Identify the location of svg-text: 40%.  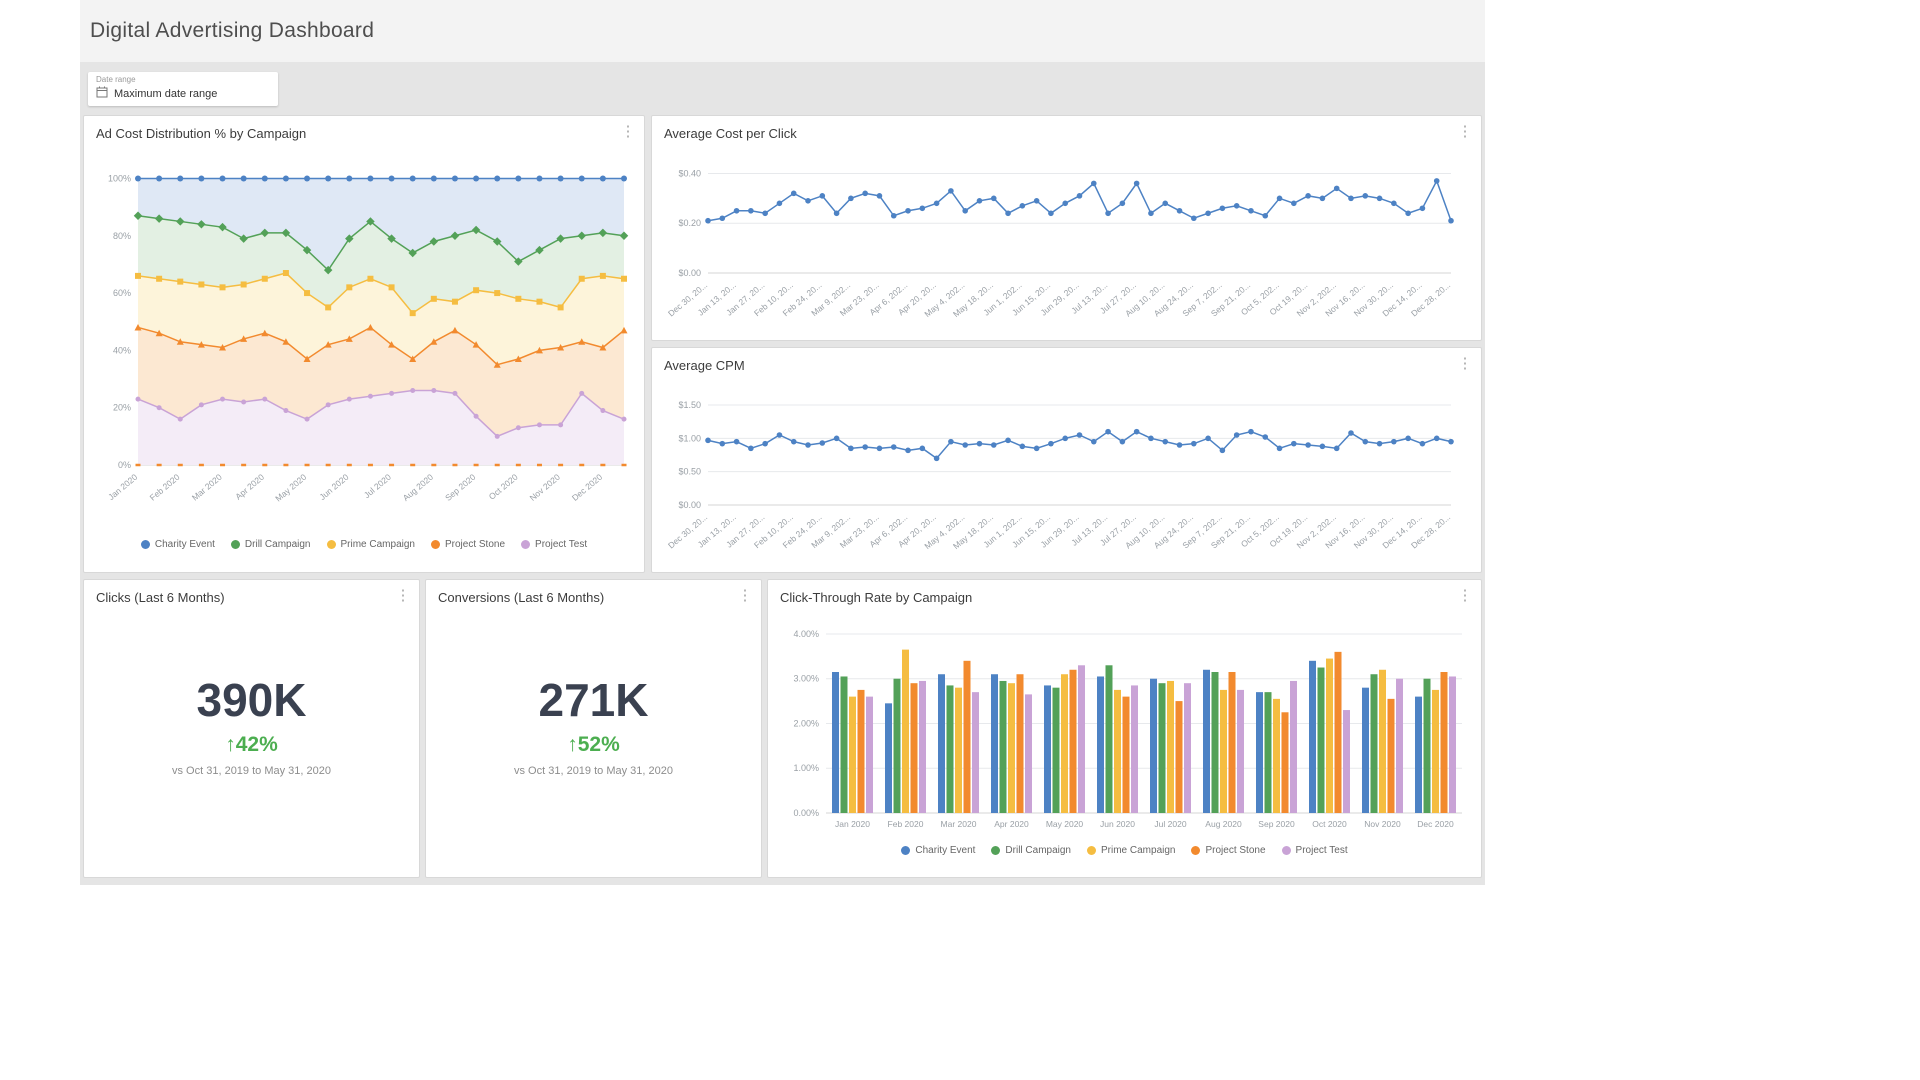
(122, 350).